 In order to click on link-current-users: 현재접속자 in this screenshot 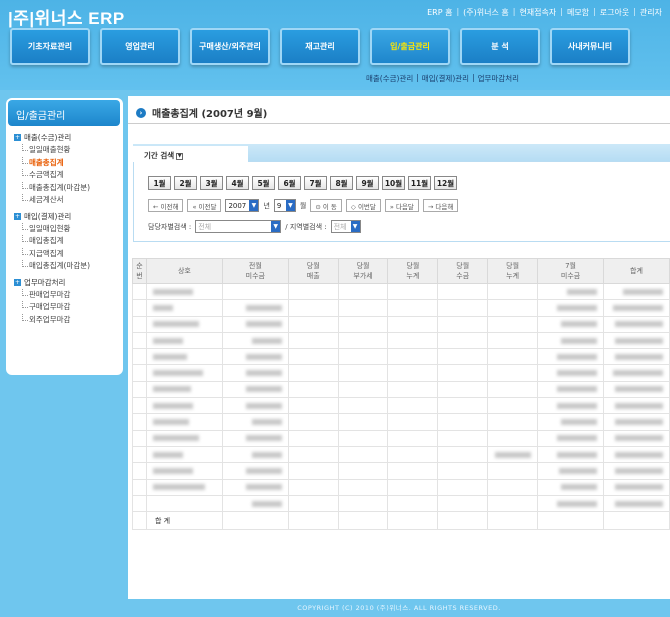, I will do `click(537, 12)`.